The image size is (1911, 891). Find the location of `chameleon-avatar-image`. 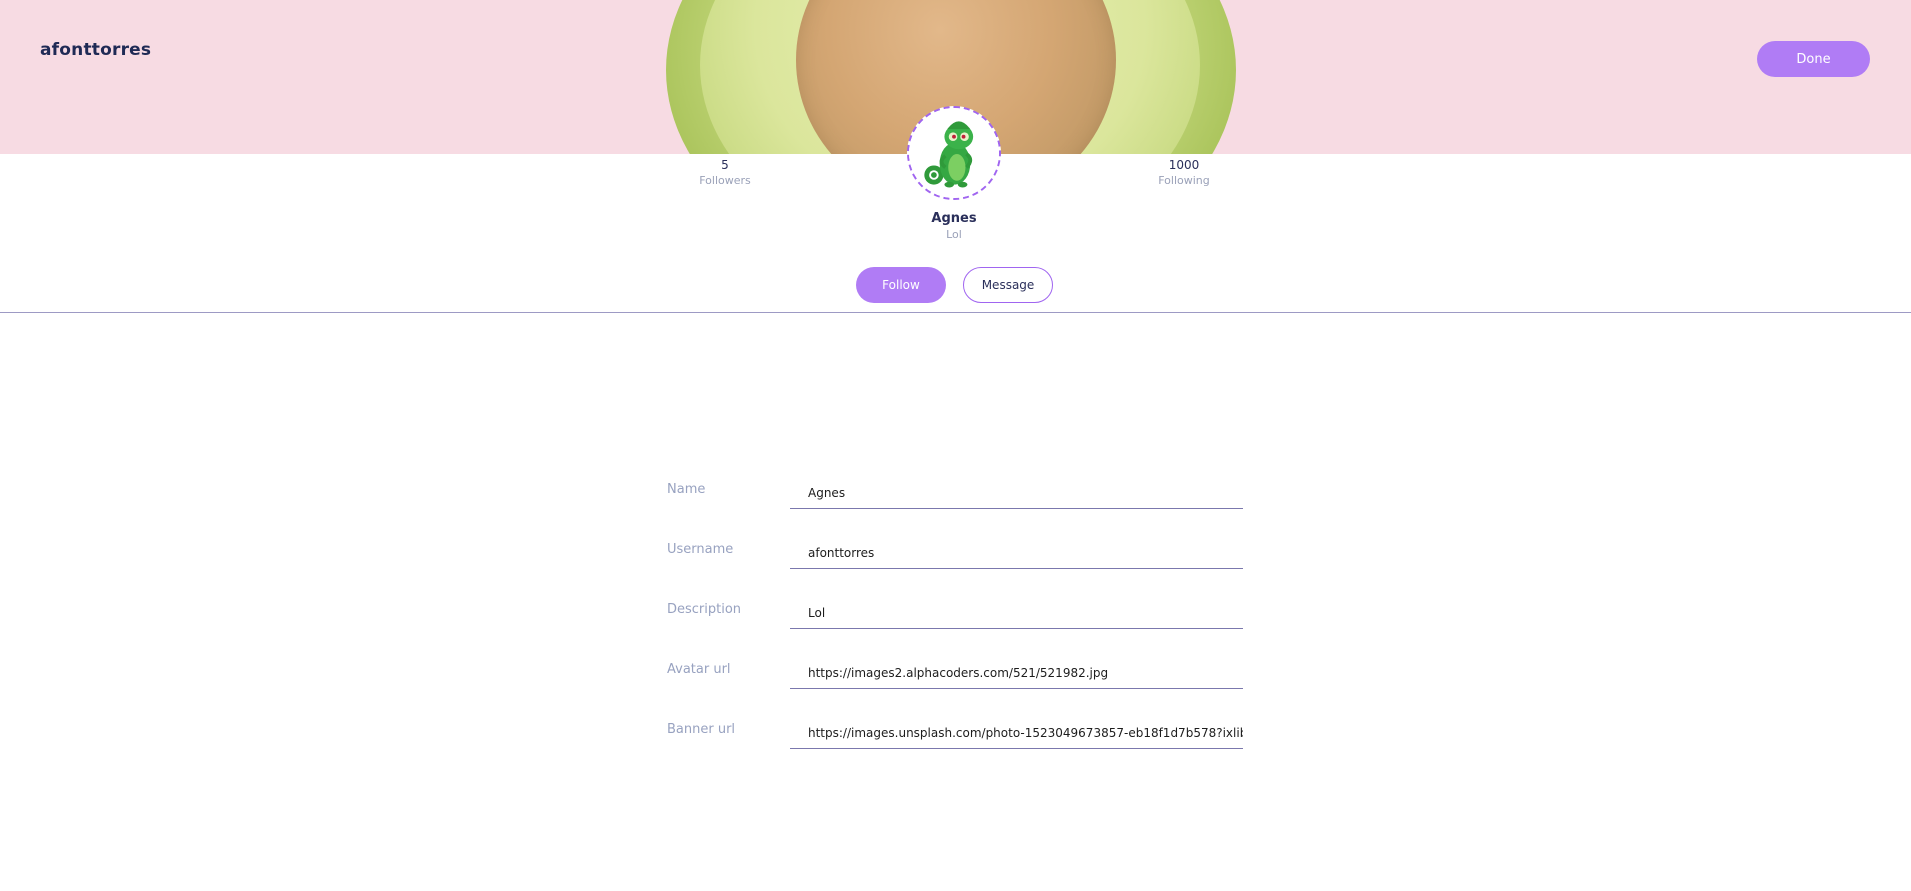

chameleon-avatar-image is located at coordinates (954, 153).